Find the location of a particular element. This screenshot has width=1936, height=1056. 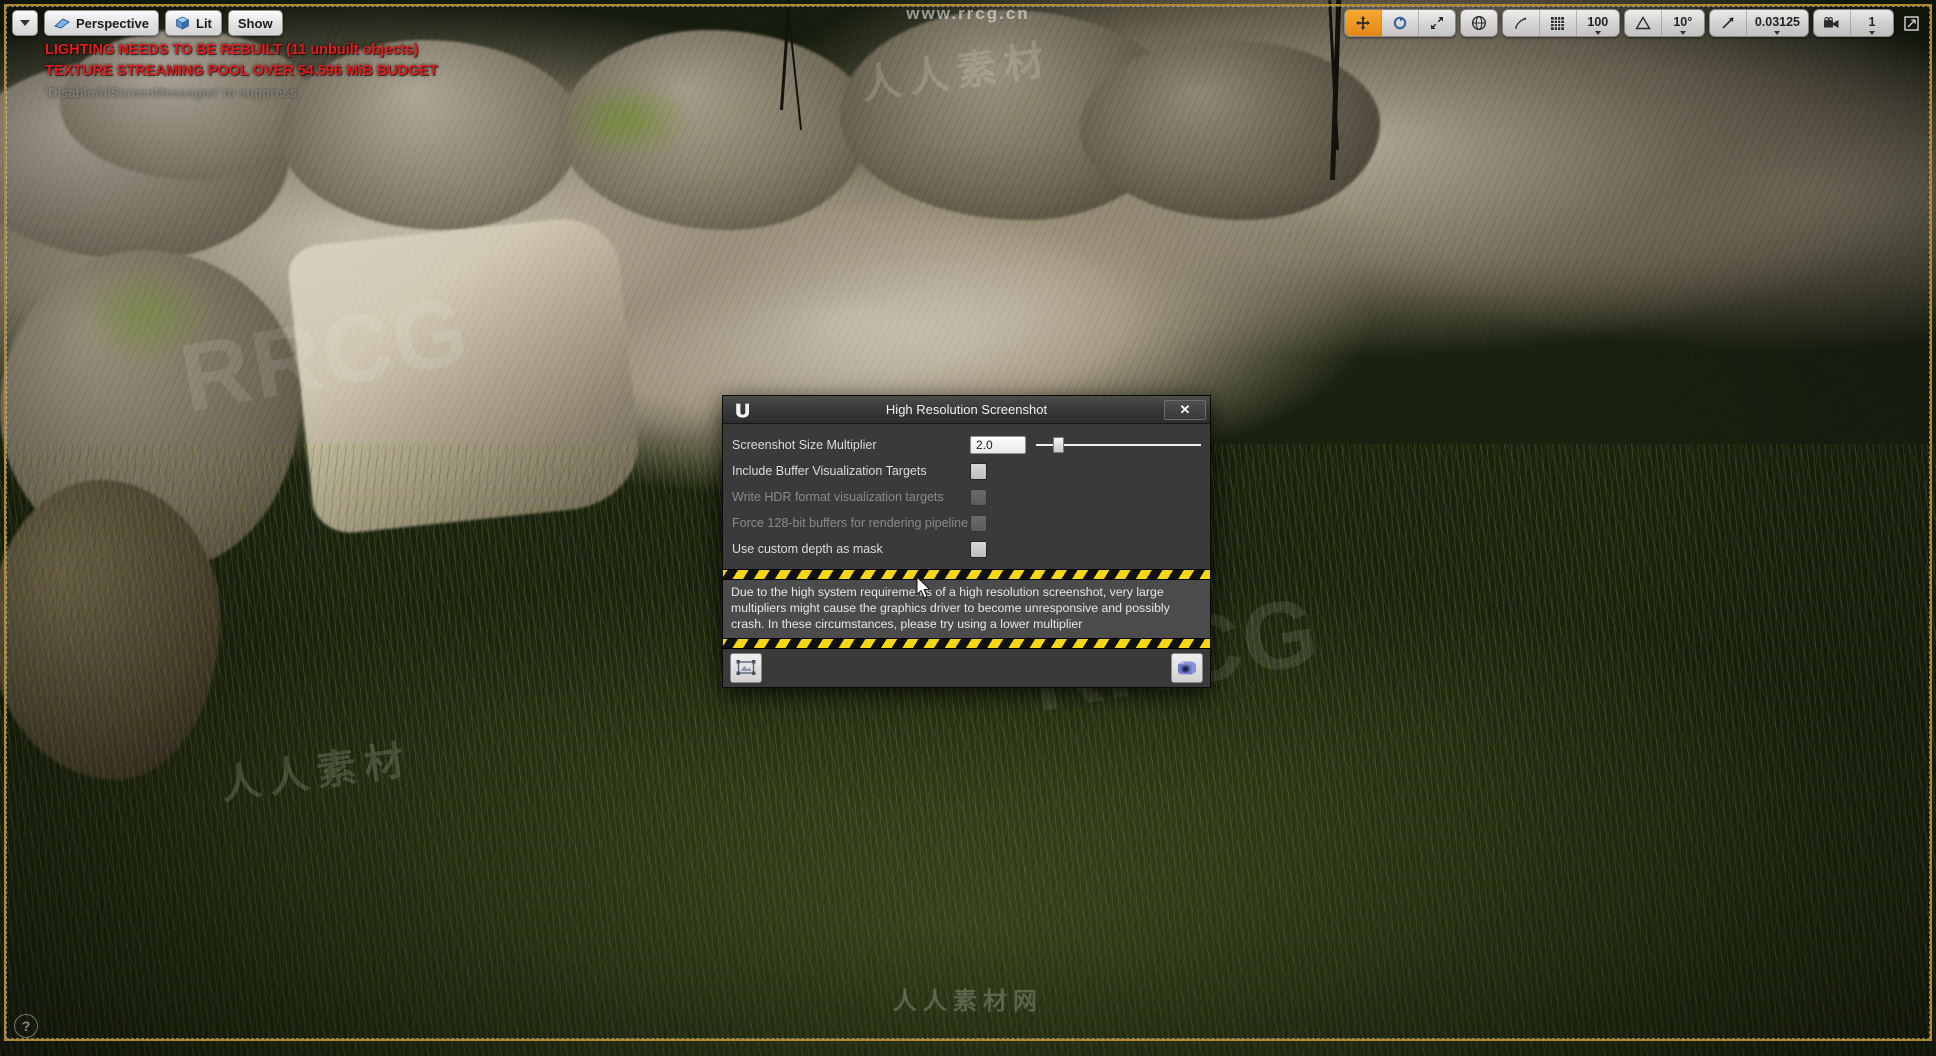

take-screenshot-button is located at coordinates (1187, 668).